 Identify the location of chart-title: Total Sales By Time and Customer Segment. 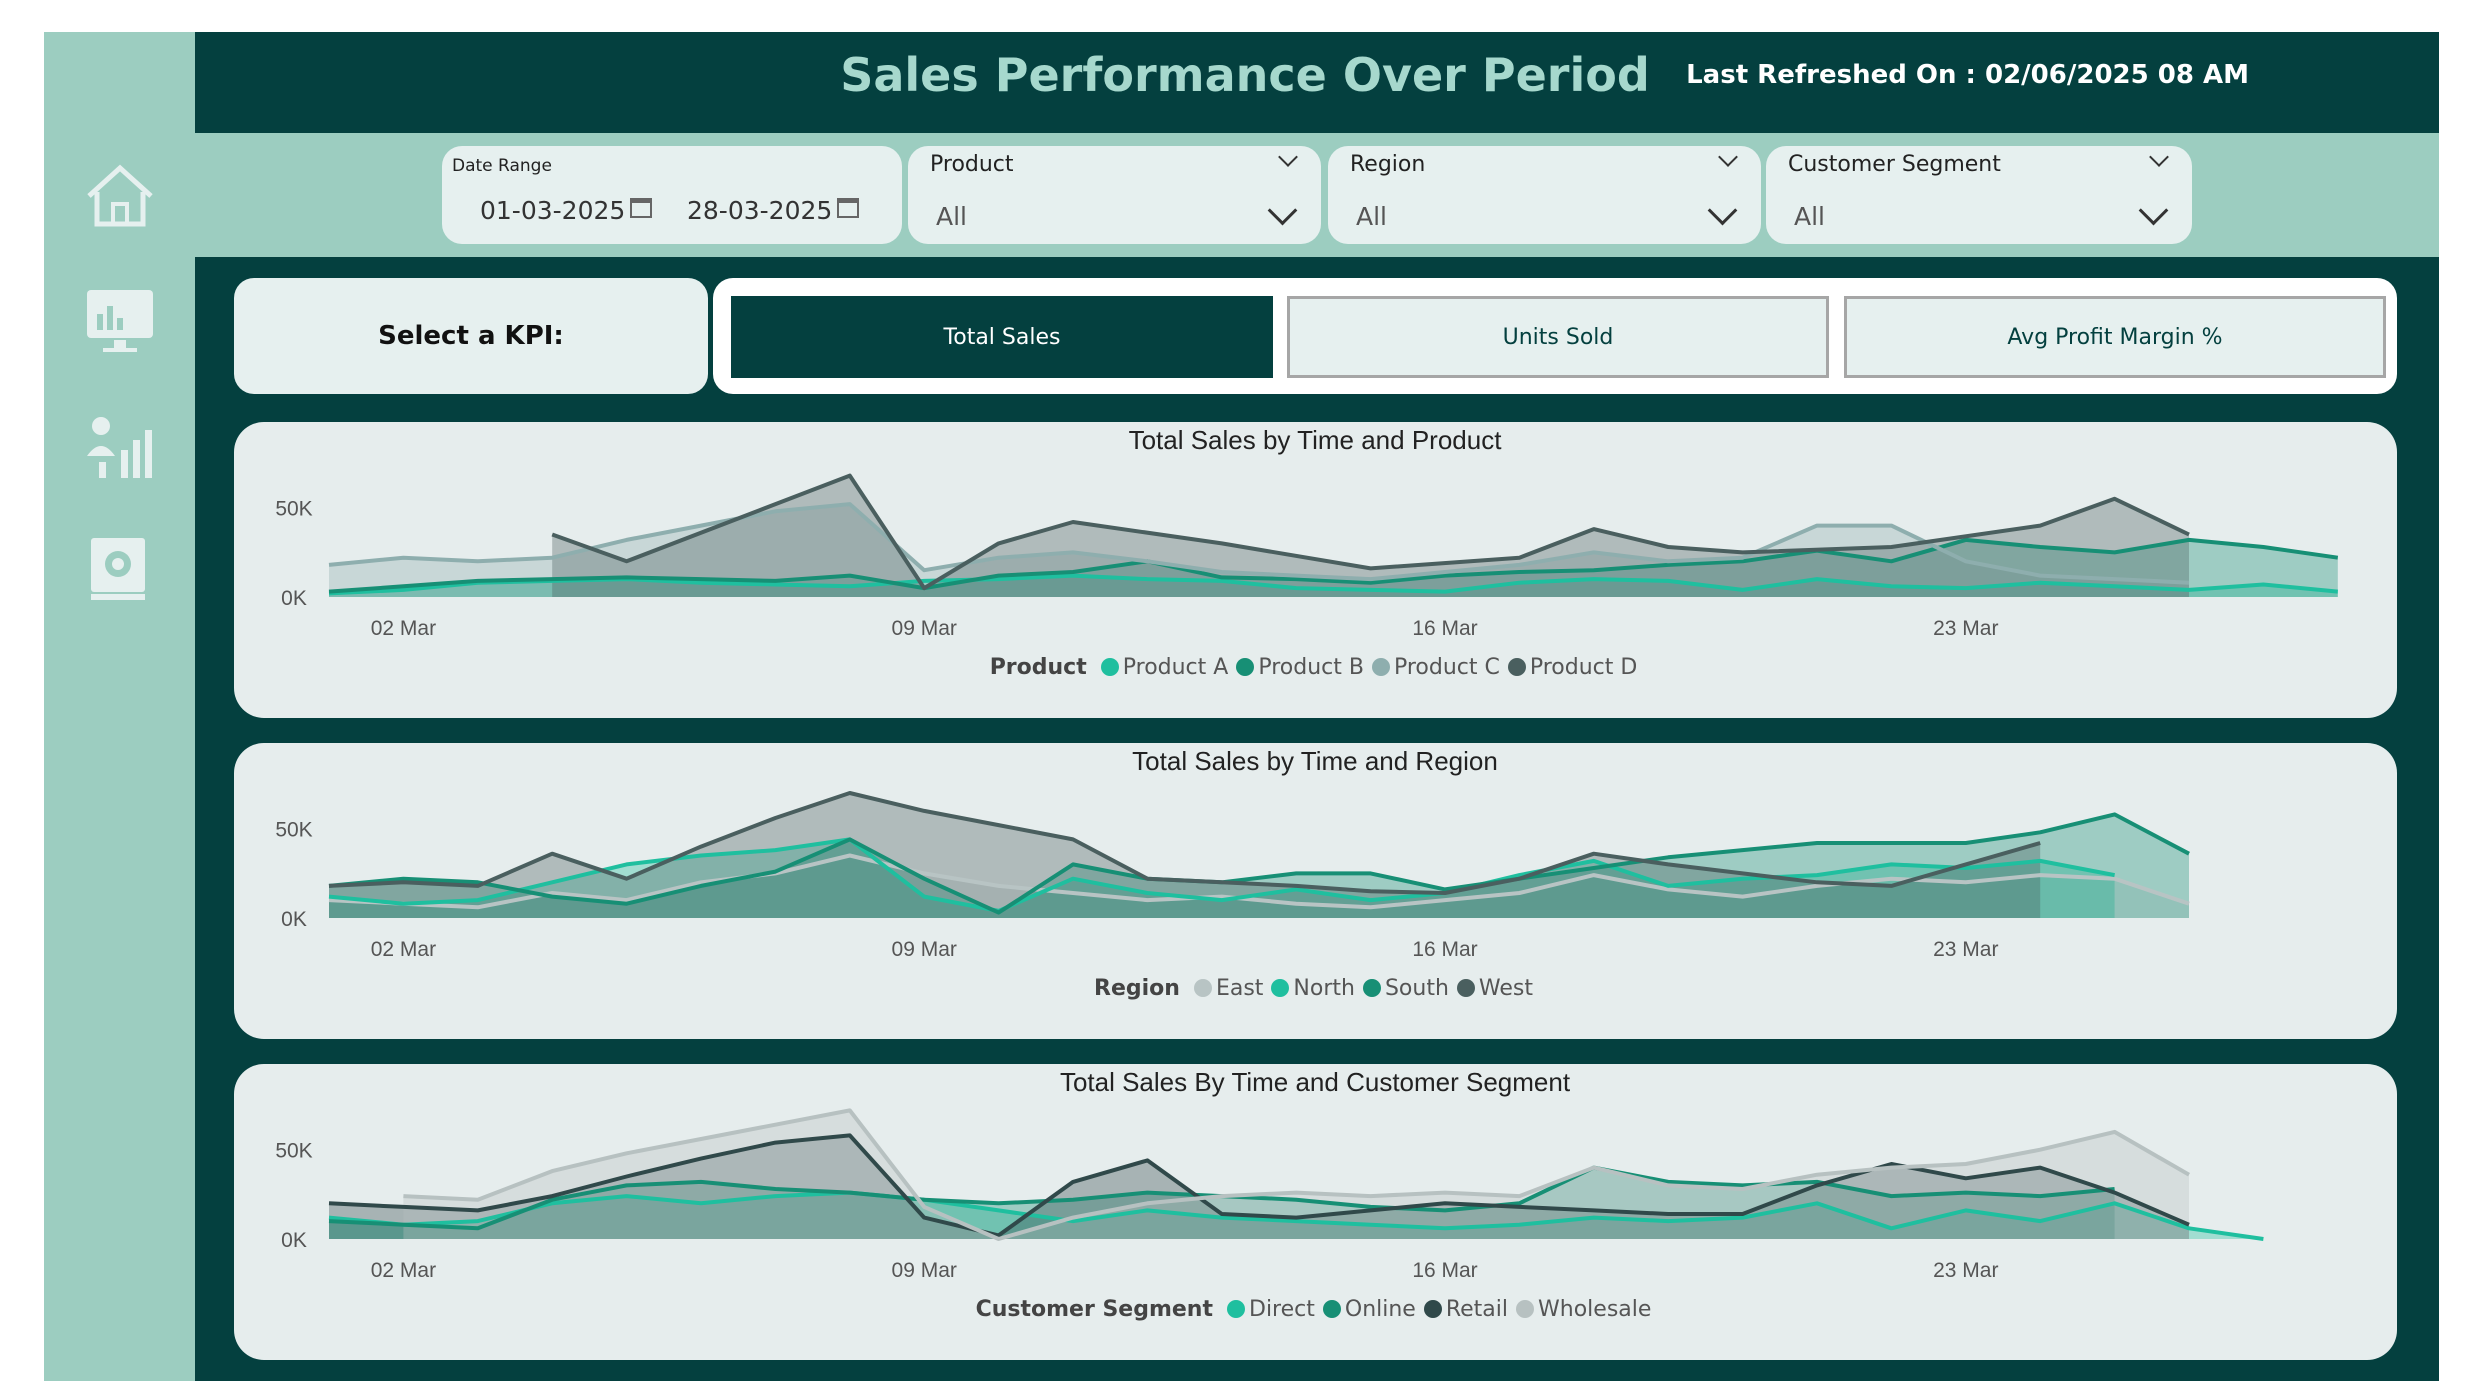
(1315, 1082).